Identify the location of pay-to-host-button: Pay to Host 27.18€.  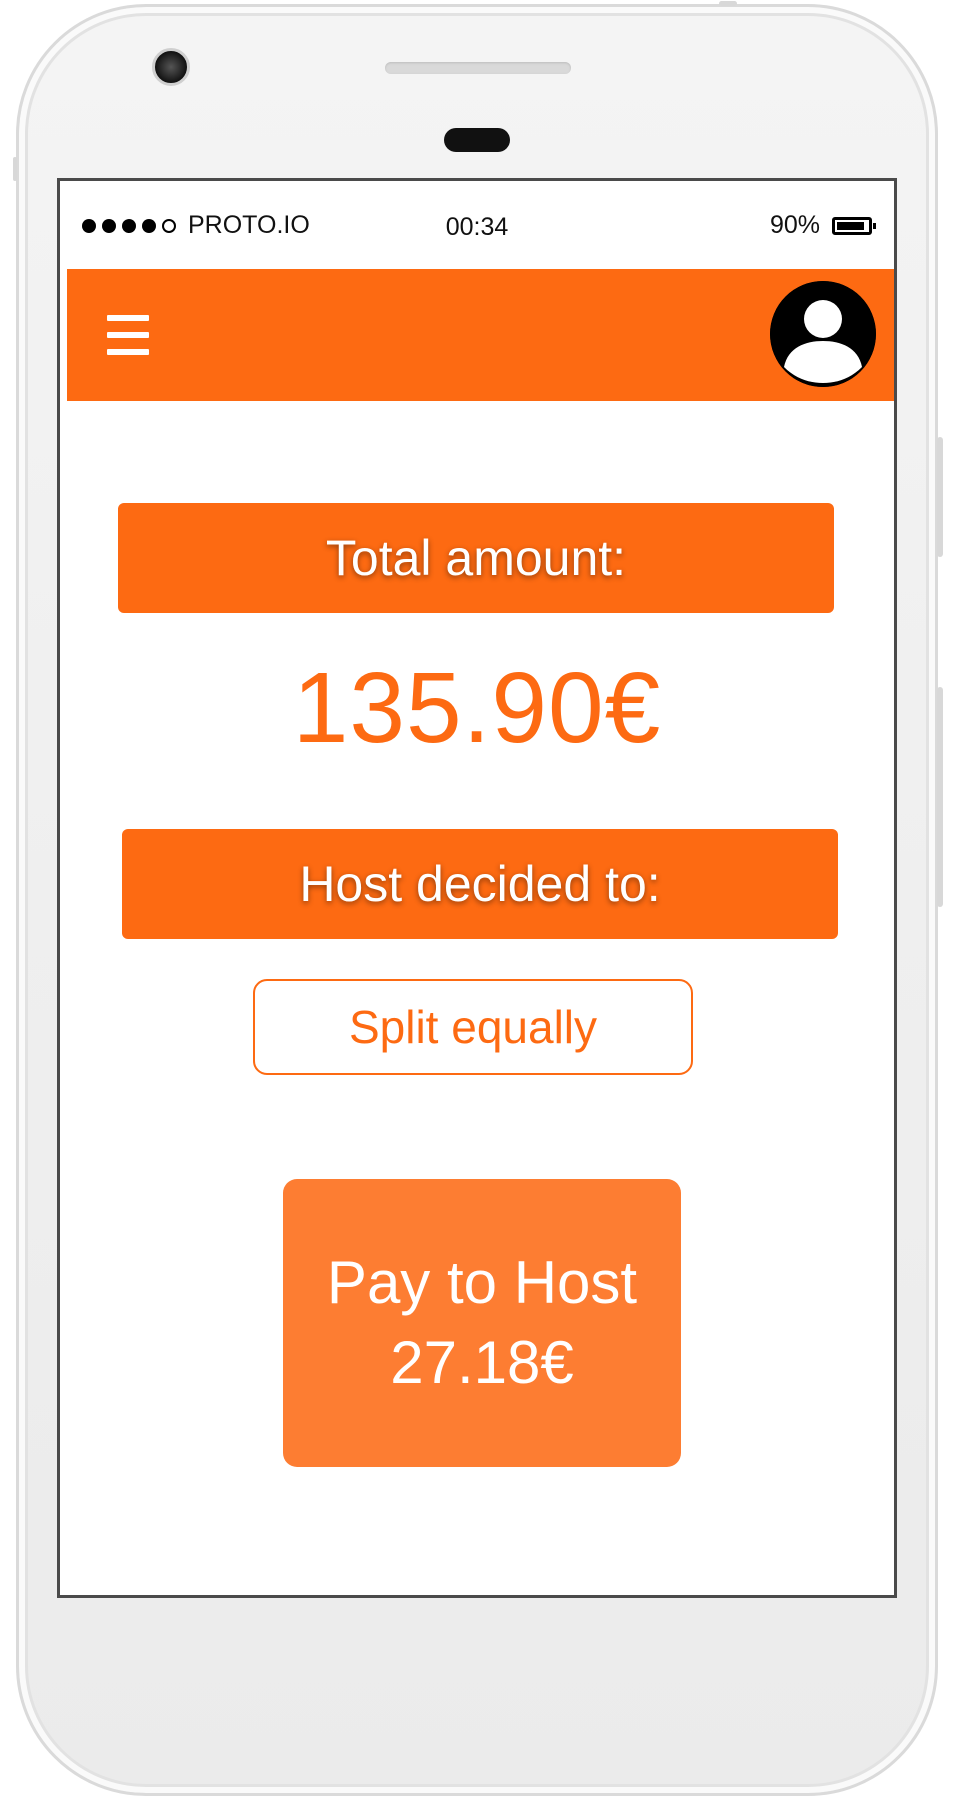
(482, 1323).